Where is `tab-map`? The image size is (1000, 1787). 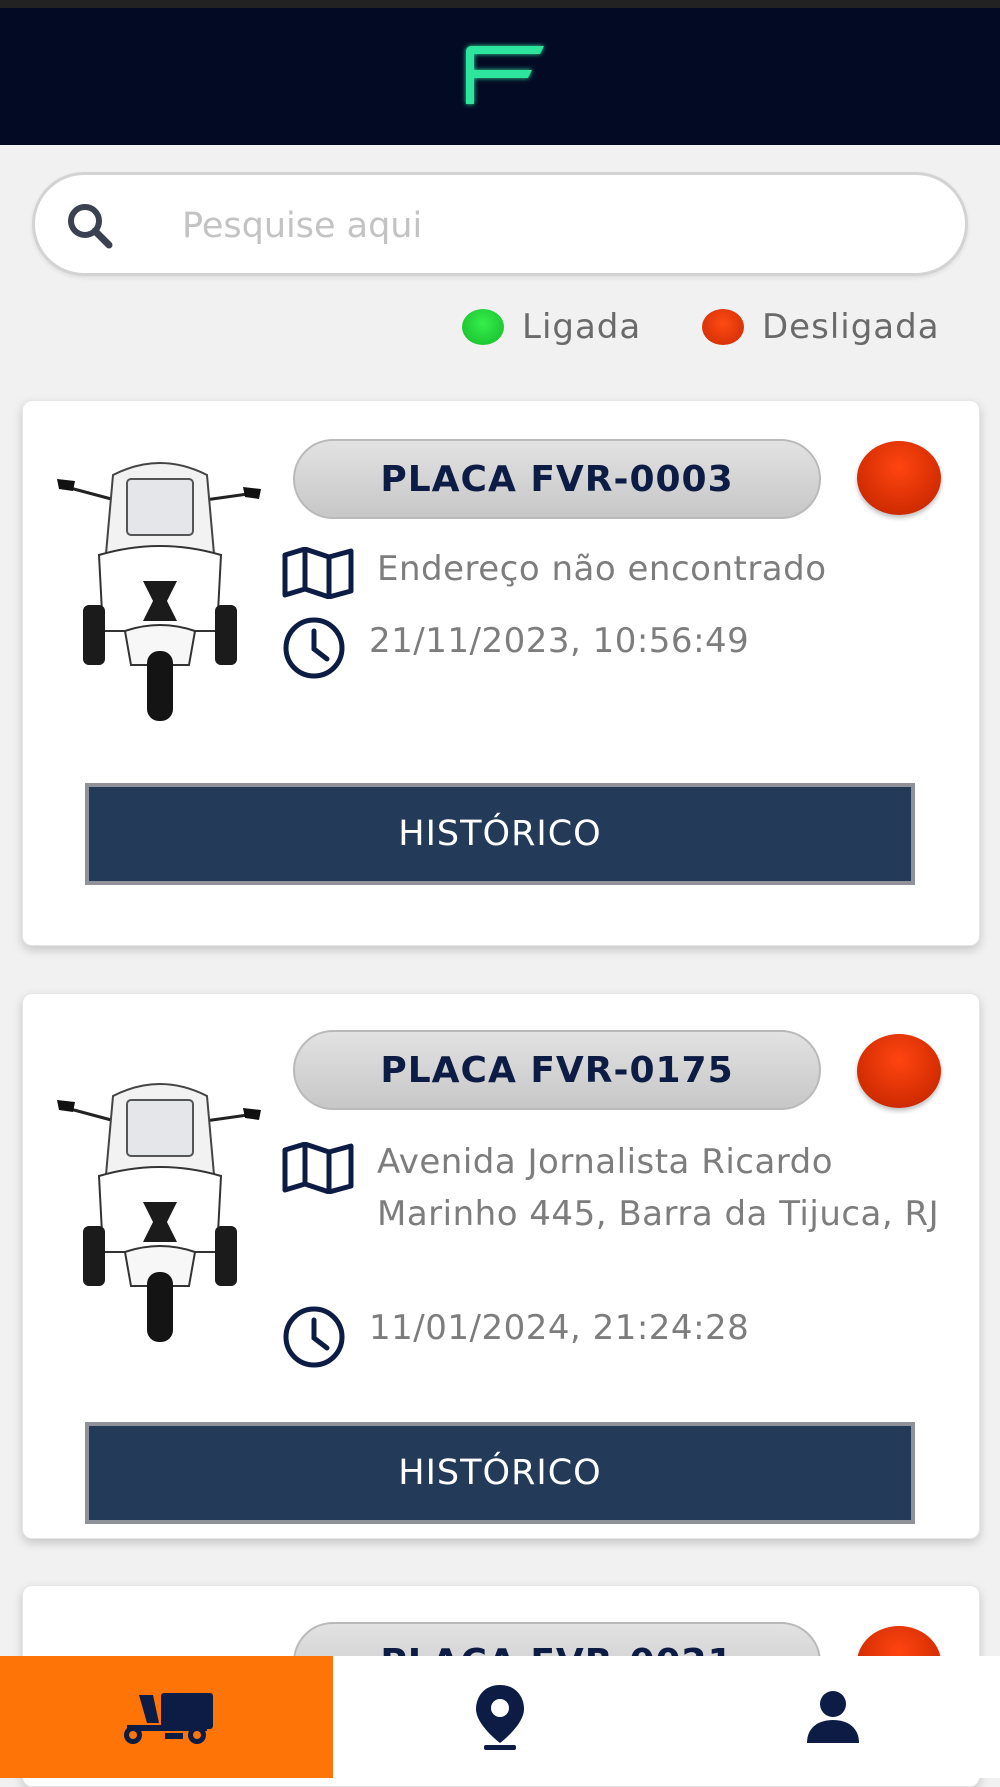 tab-map is located at coordinates (499, 1717).